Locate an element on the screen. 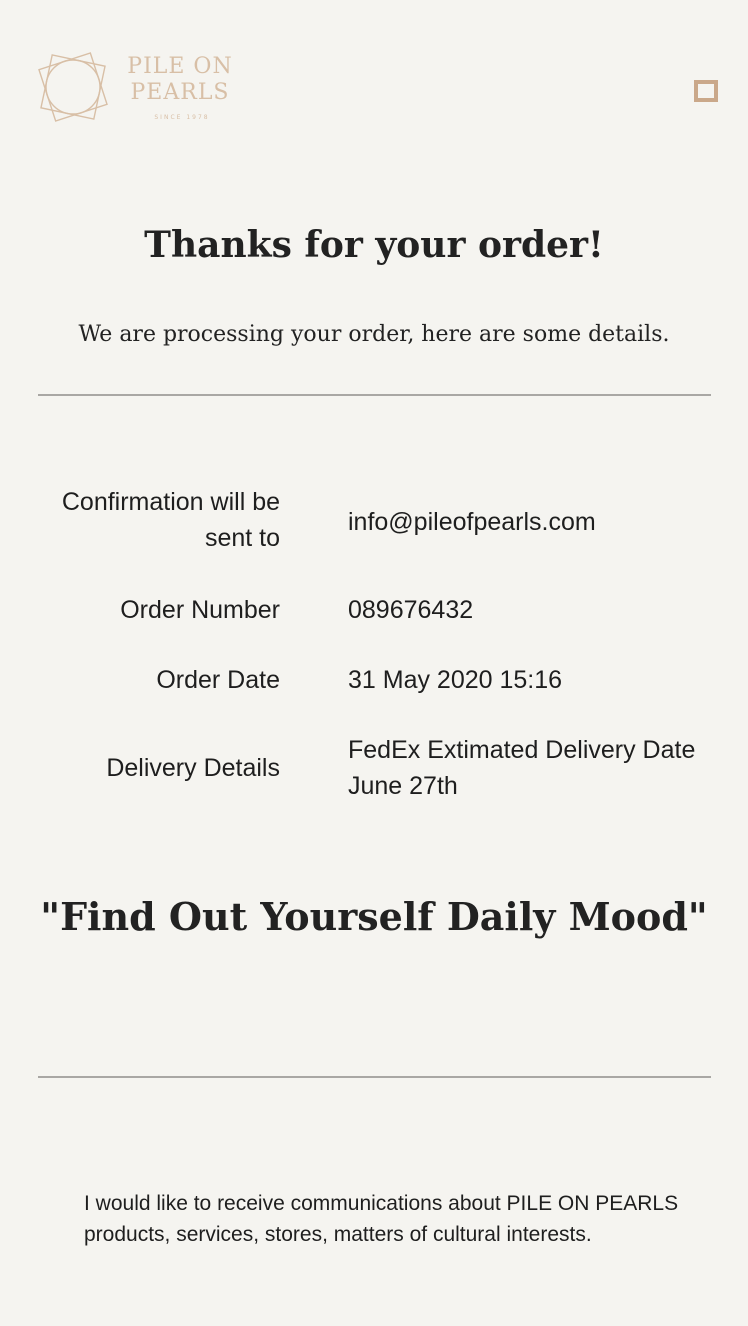 The height and width of the screenshot is (1326, 748). mood-quote: "Find Out Yourself Daily Mood" is located at coordinates (374, 916).